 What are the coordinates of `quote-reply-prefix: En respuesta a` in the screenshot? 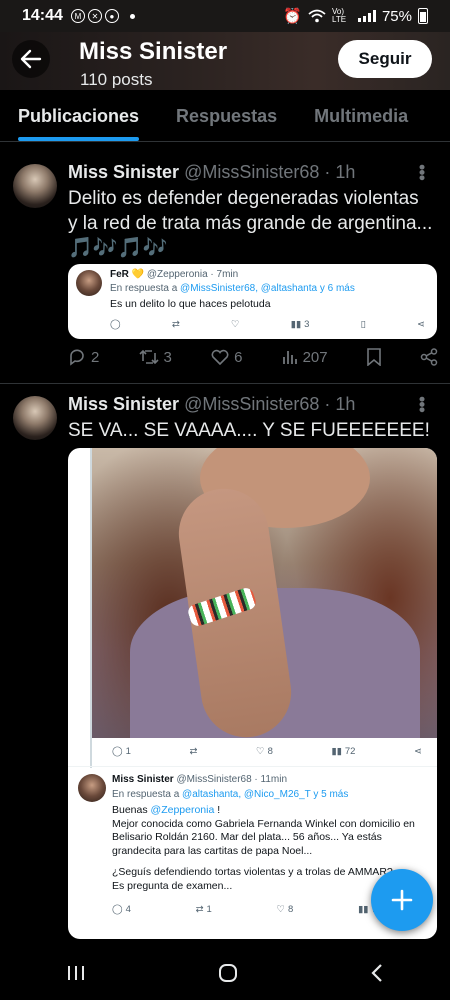 It's located at (144, 288).